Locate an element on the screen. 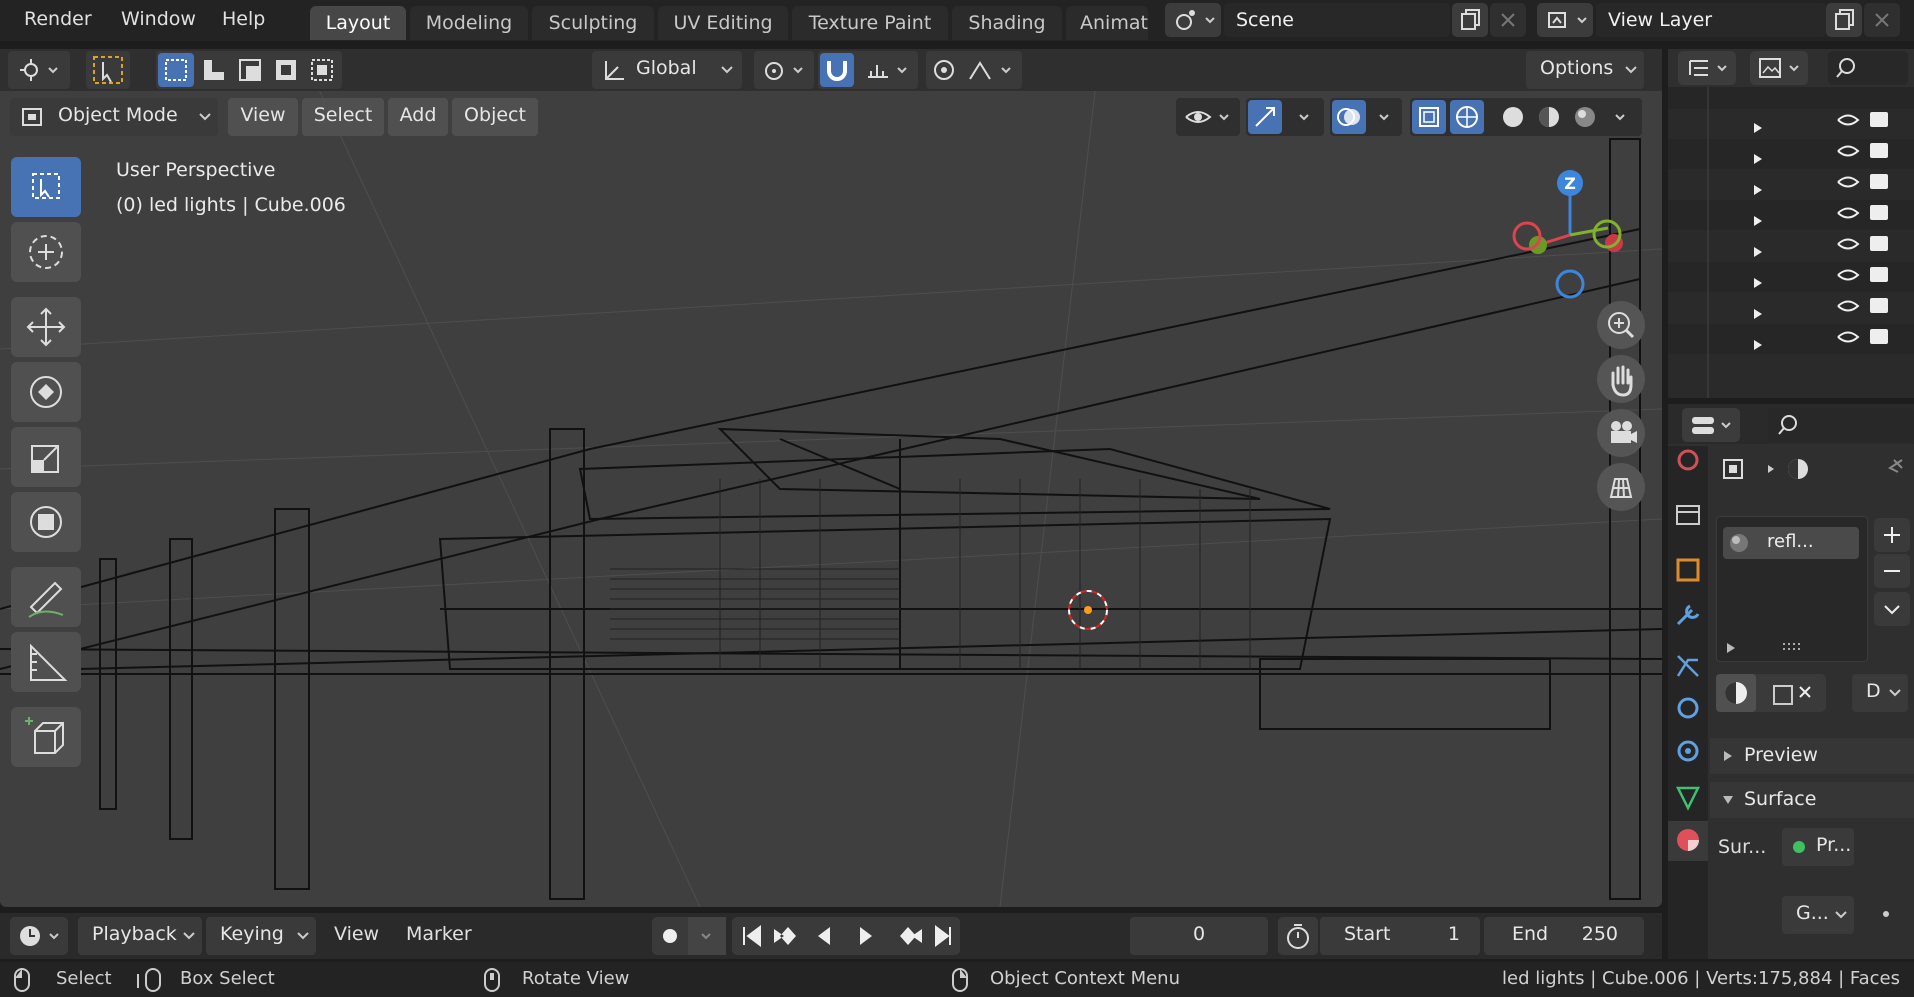 This screenshot has width=1914, height=997. material-sphere-icon is located at coordinates (1739, 543).